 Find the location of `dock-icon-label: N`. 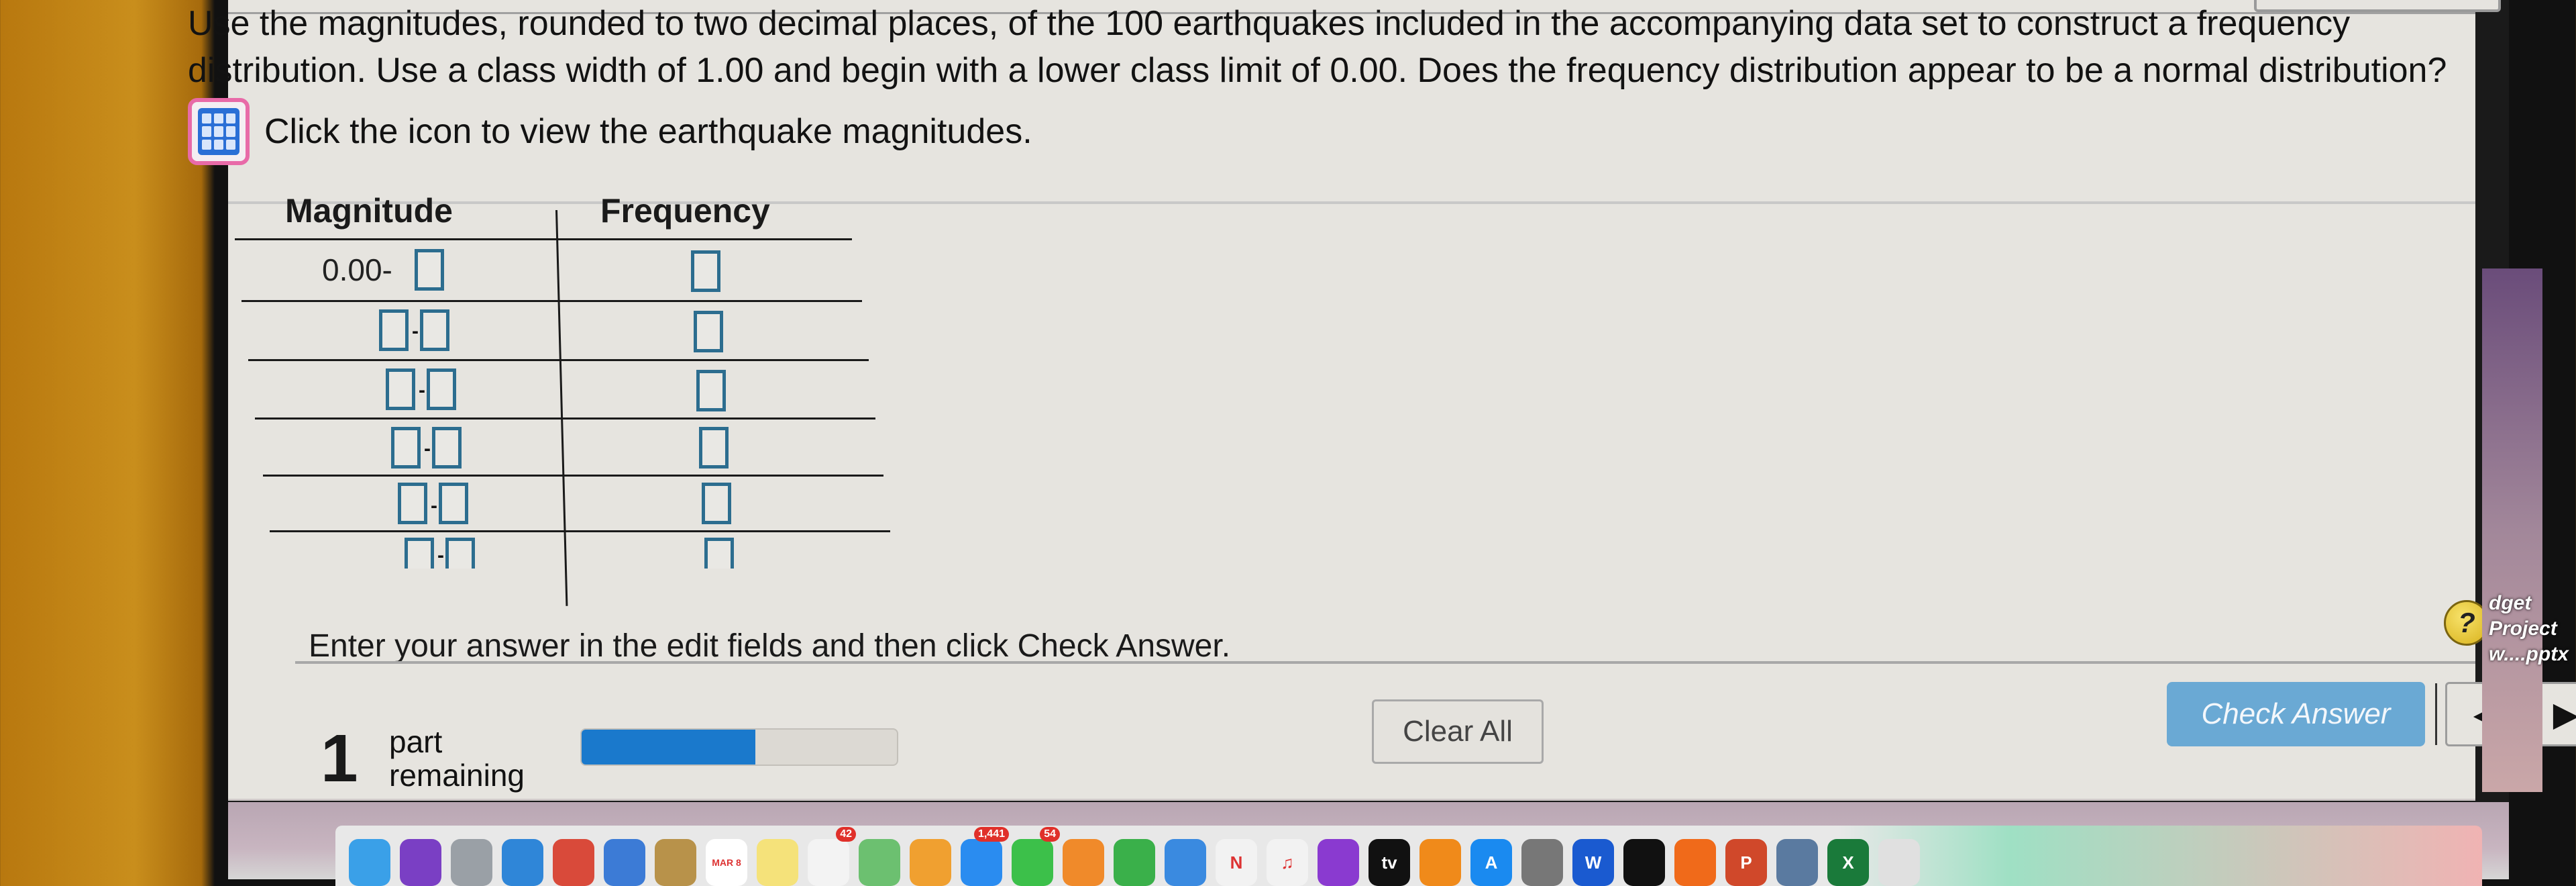

dock-icon-label: N is located at coordinates (1236, 863).